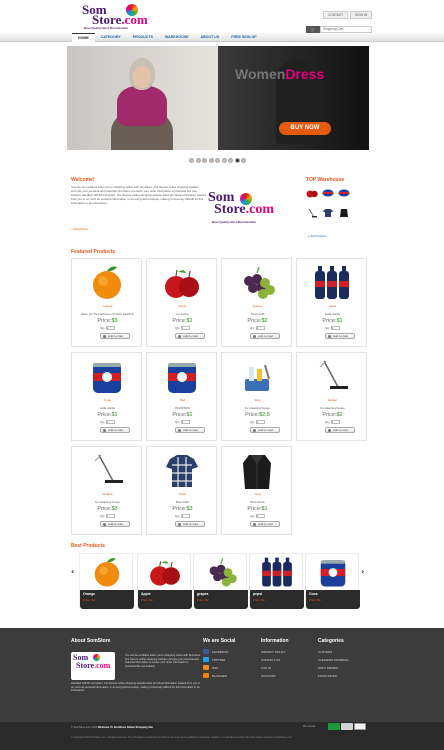 This screenshot has height=750, width=444. Describe the element at coordinates (273, 654) in the screenshot. I see `info-privacy-policy: PRIVACY POLICY` at that location.